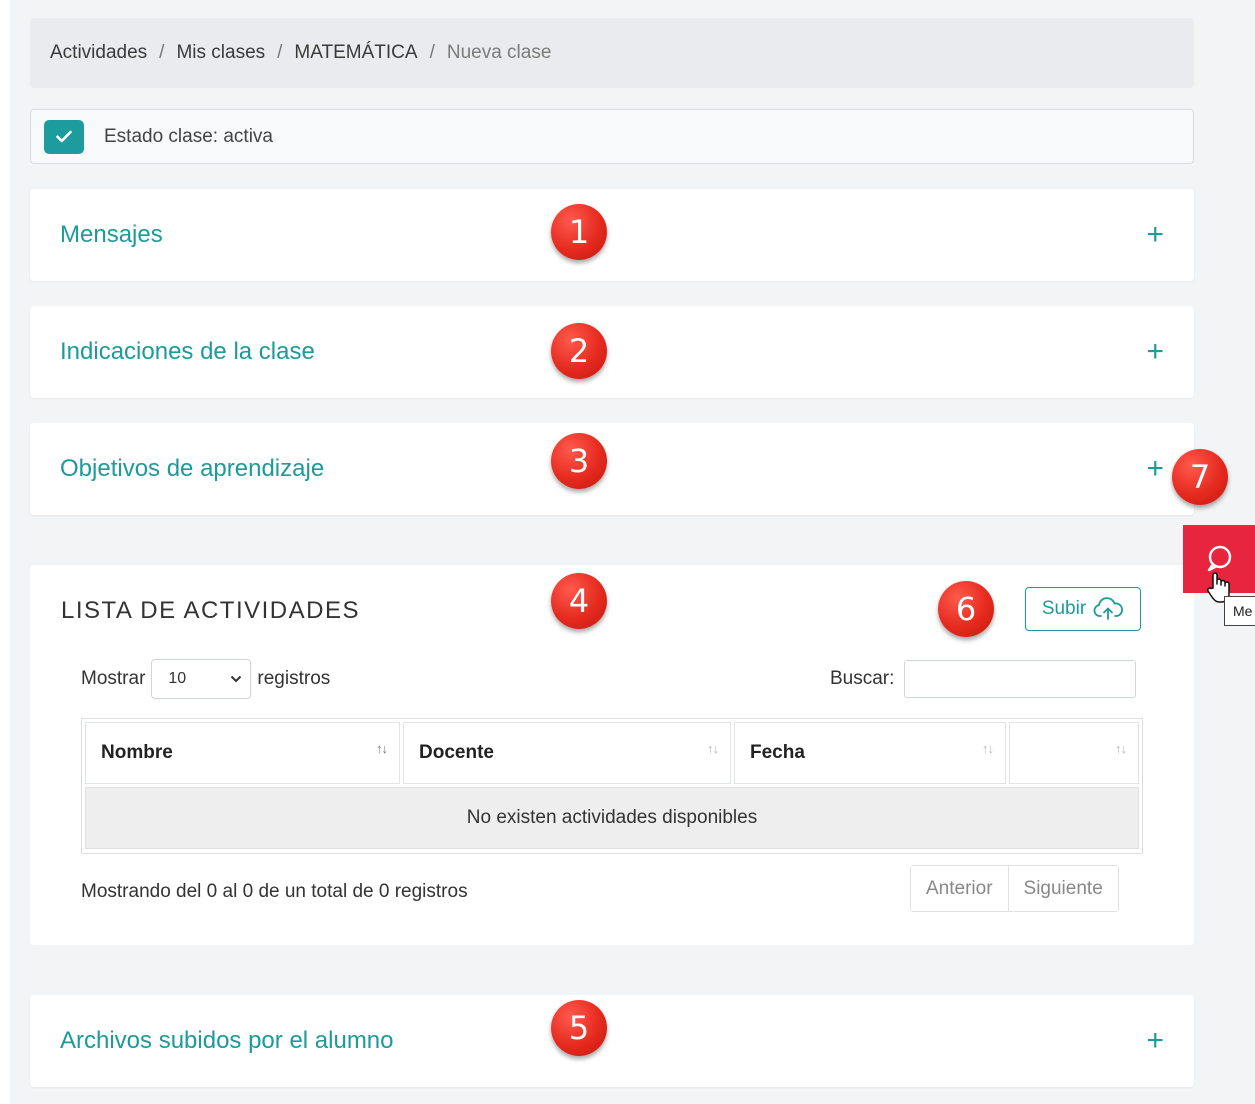 The width and height of the screenshot is (1255, 1104). What do you see at coordinates (98, 53) in the screenshot?
I see `breadcrumb-item-actividades: Actividades` at bounding box center [98, 53].